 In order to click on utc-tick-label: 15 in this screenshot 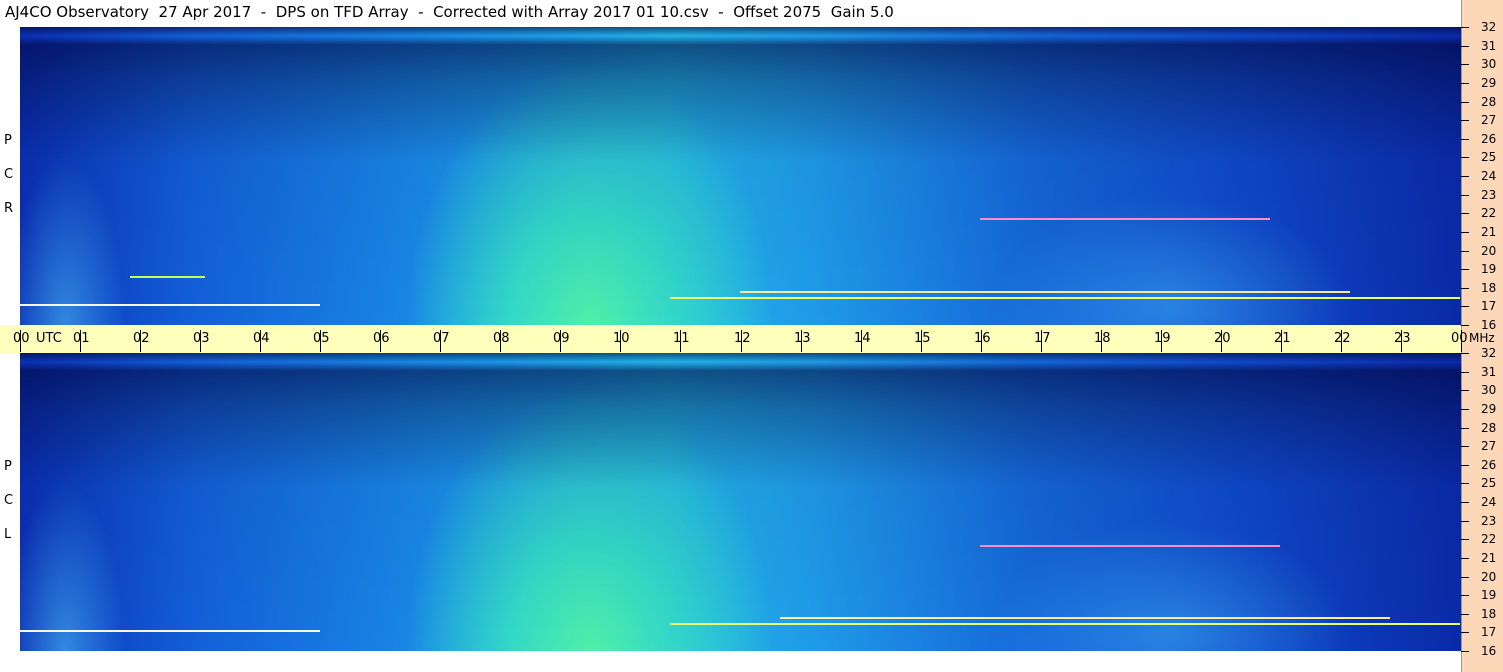, I will do `click(922, 338)`.